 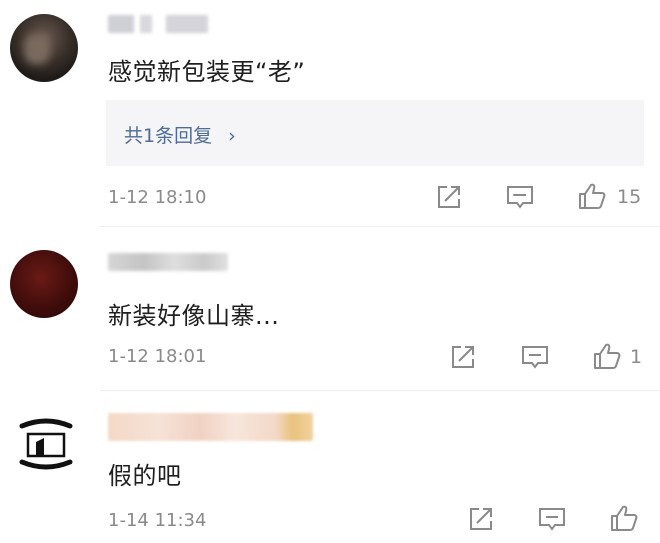 I want to click on timestamp: 1-12 18:01, so click(x=157, y=356).